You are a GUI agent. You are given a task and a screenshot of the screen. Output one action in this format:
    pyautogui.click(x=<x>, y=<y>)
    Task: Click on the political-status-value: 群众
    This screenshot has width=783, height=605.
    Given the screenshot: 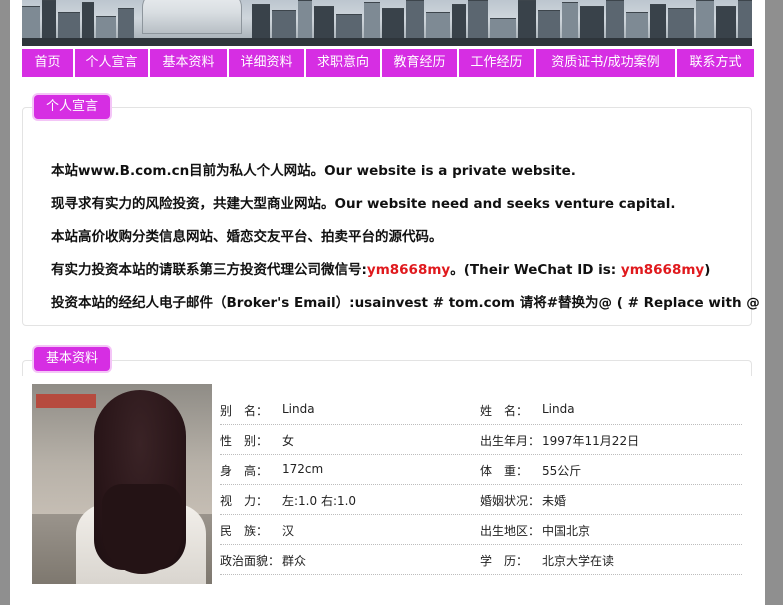 What is the action you would take?
    pyautogui.click(x=294, y=561)
    